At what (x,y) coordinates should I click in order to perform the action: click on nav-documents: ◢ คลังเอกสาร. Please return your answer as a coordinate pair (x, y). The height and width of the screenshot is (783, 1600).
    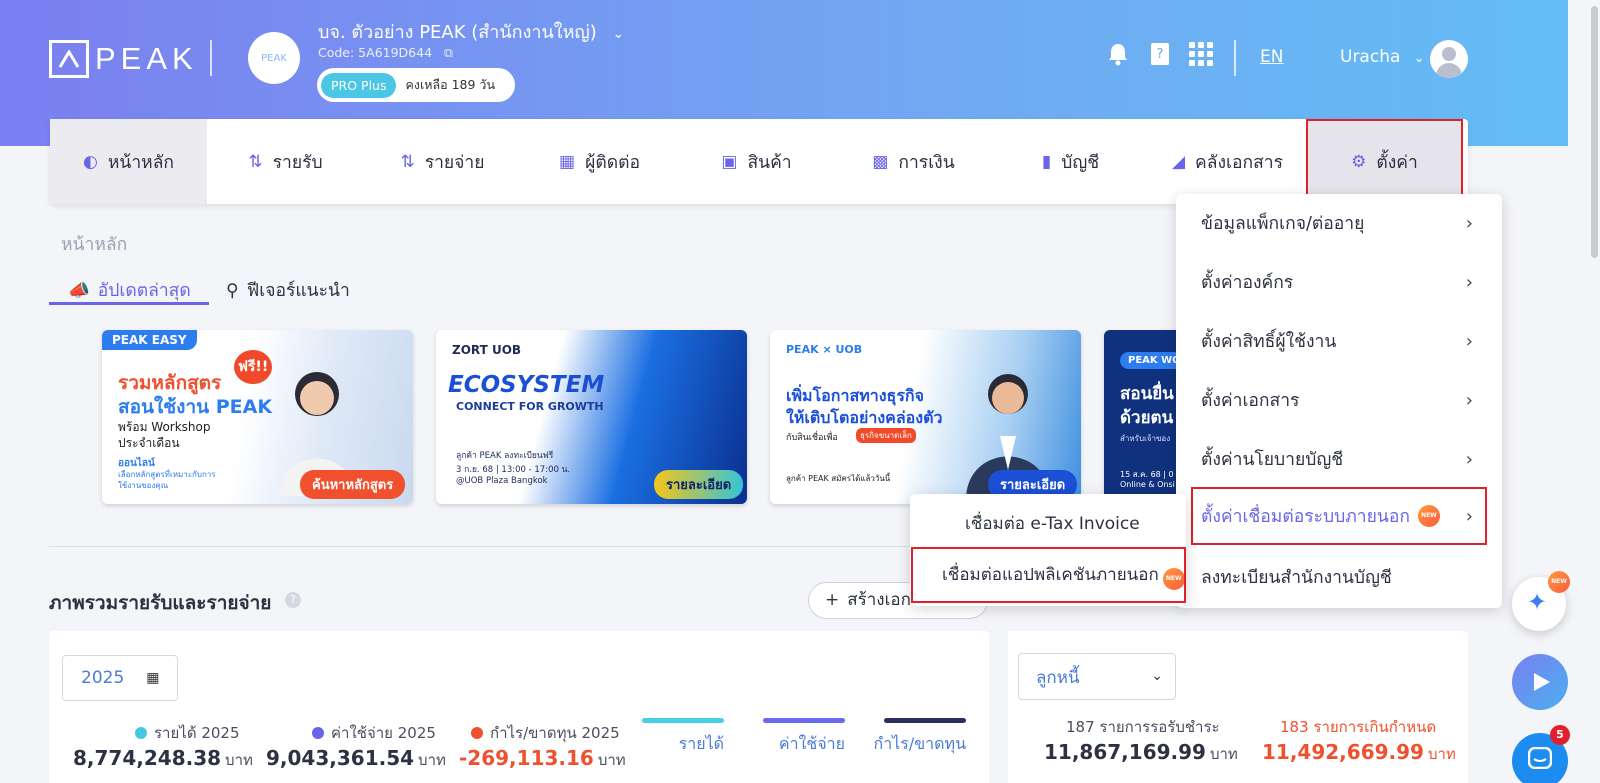
    Looking at the image, I should click on (1227, 161).